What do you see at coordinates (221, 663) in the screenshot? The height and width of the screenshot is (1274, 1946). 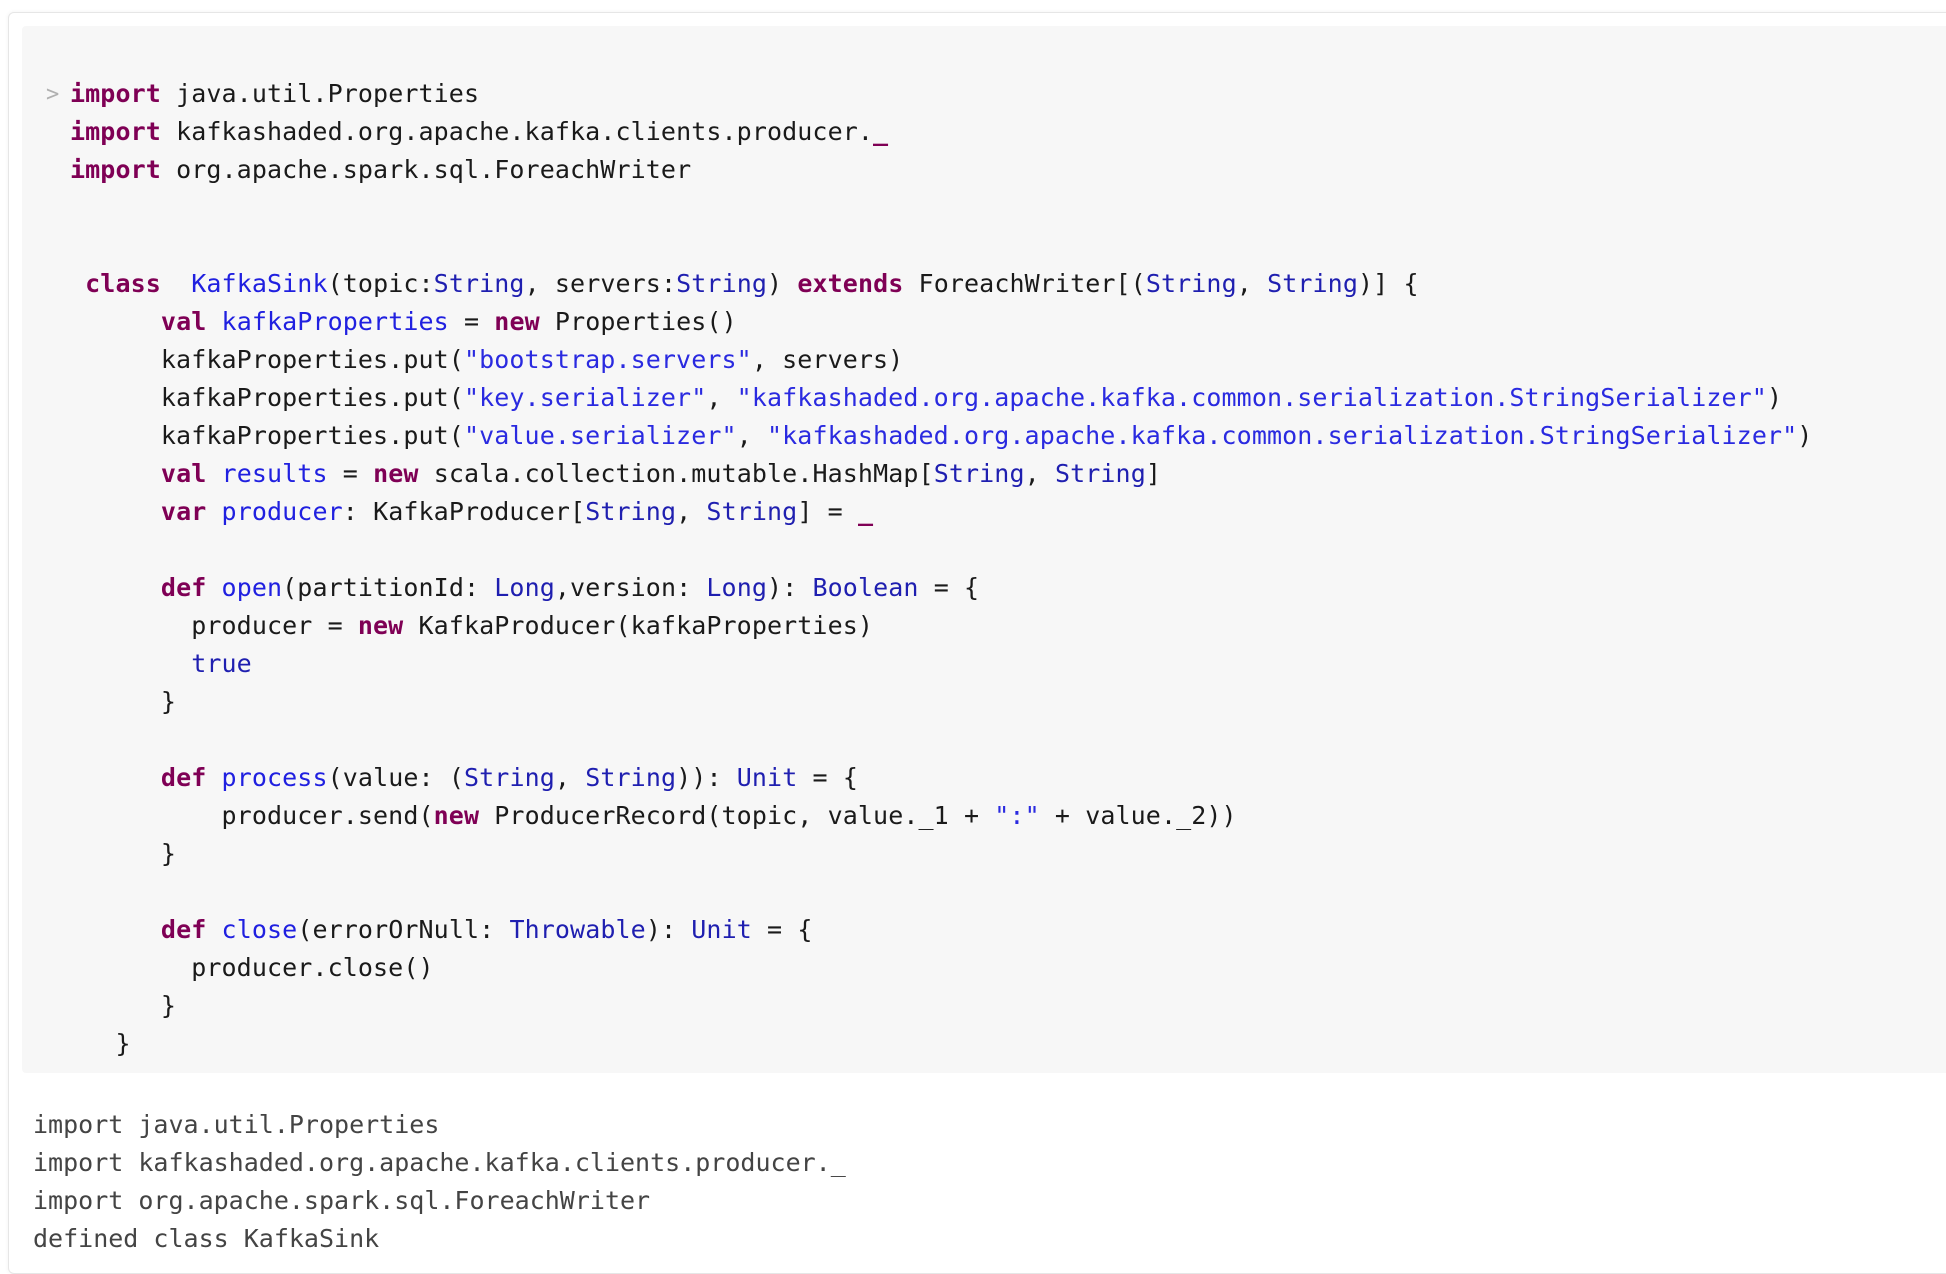 I see `literal-token: true` at bounding box center [221, 663].